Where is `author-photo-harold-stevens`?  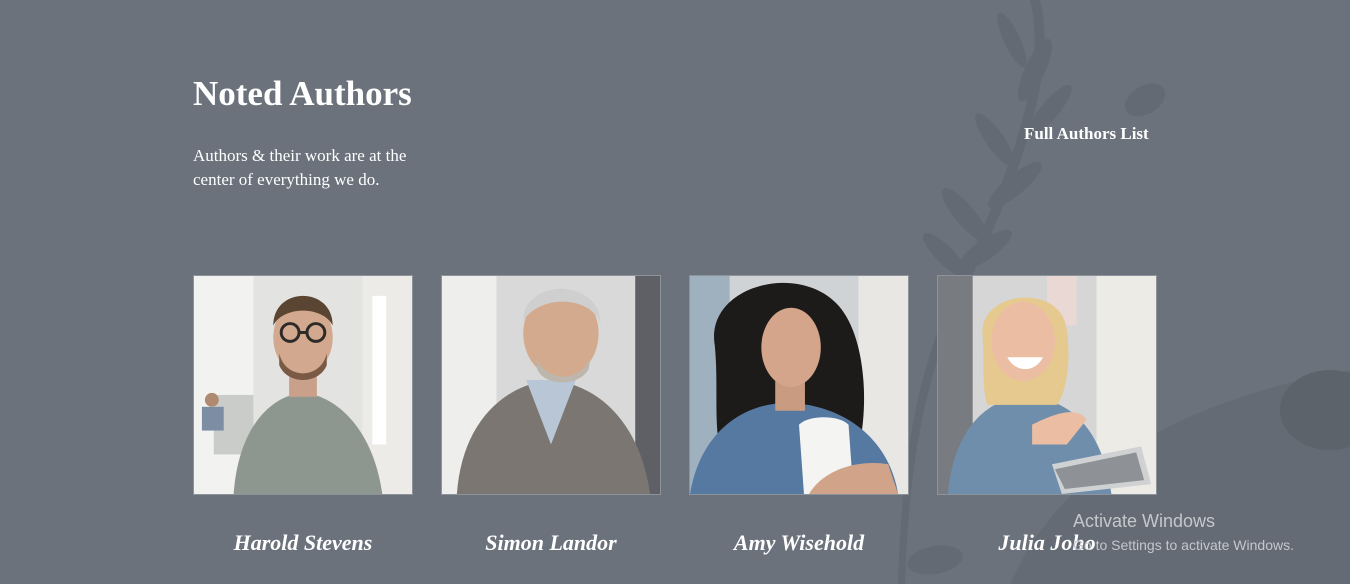 author-photo-harold-stevens is located at coordinates (303, 385).